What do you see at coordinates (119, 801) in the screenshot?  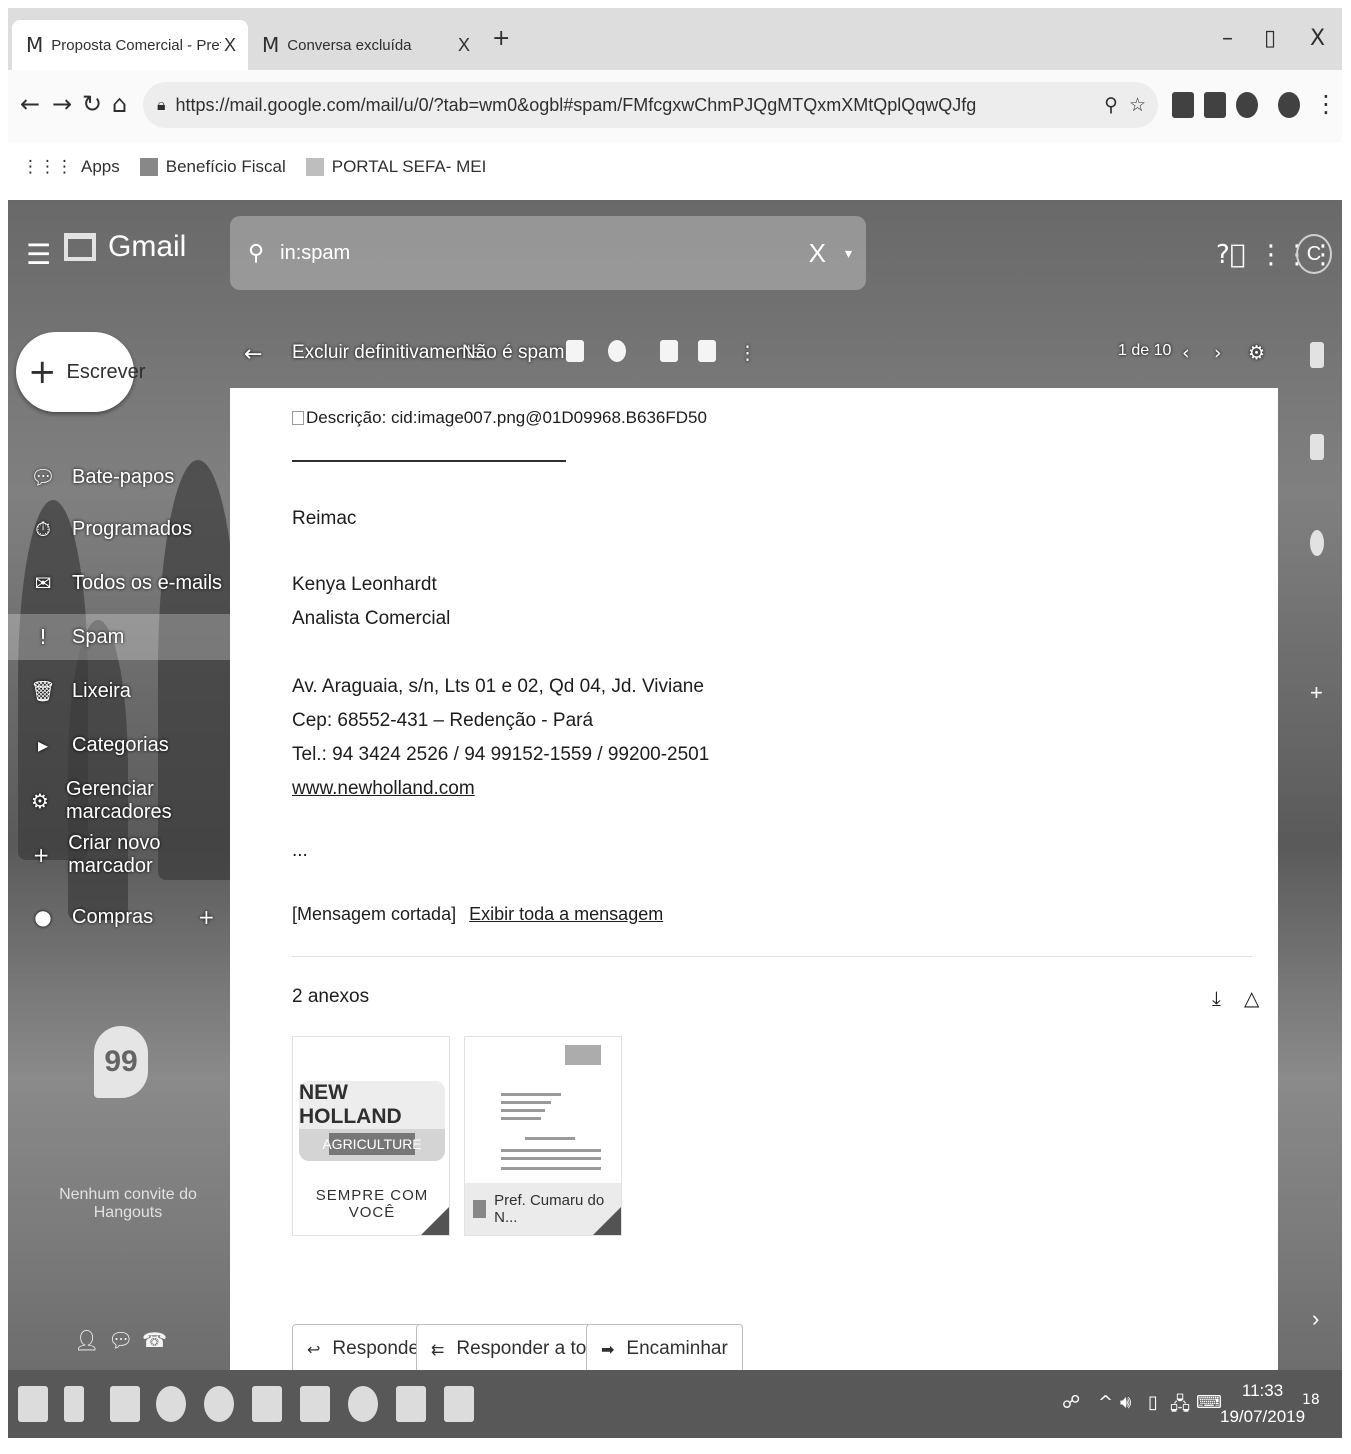 I see `sidebar-item-gerenciar-marcadores: ⚙ Gerenciar marcadores` at bounding box center [119, 801].